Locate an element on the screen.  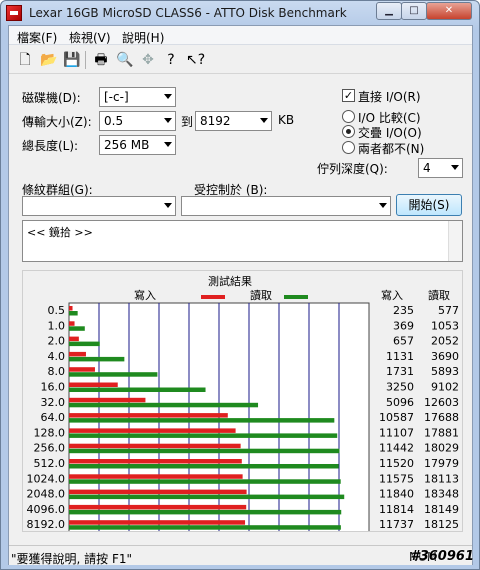
print-preview-icon: 🔍 is located at coordinates (124, 60).